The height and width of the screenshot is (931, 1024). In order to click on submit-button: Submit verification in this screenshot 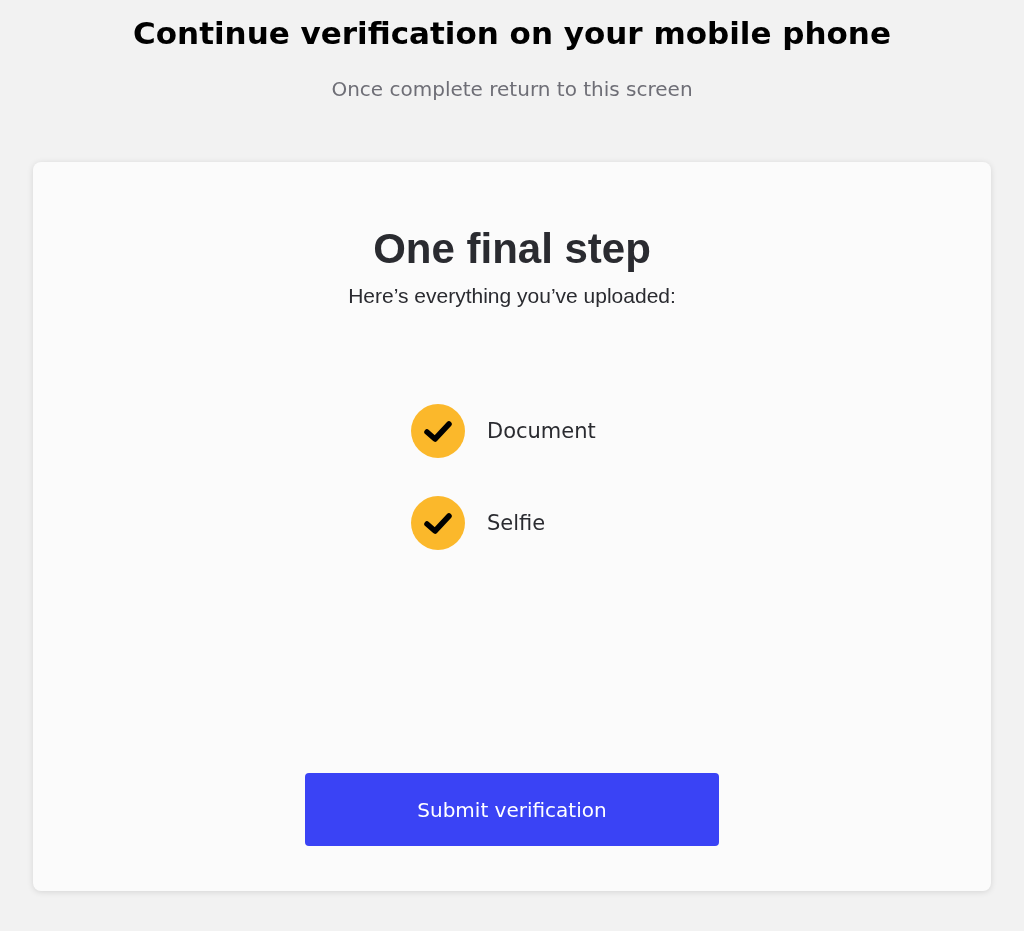, I will do `click(512, 809)`.